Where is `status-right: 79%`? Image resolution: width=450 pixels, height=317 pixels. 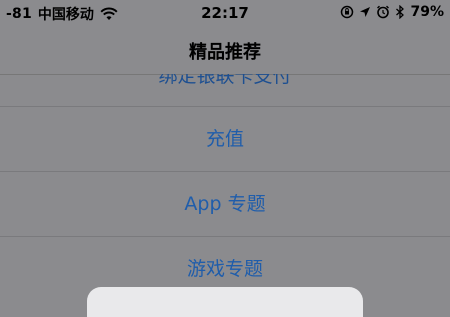 status-right: 79% is located at coordinates (392, 12).